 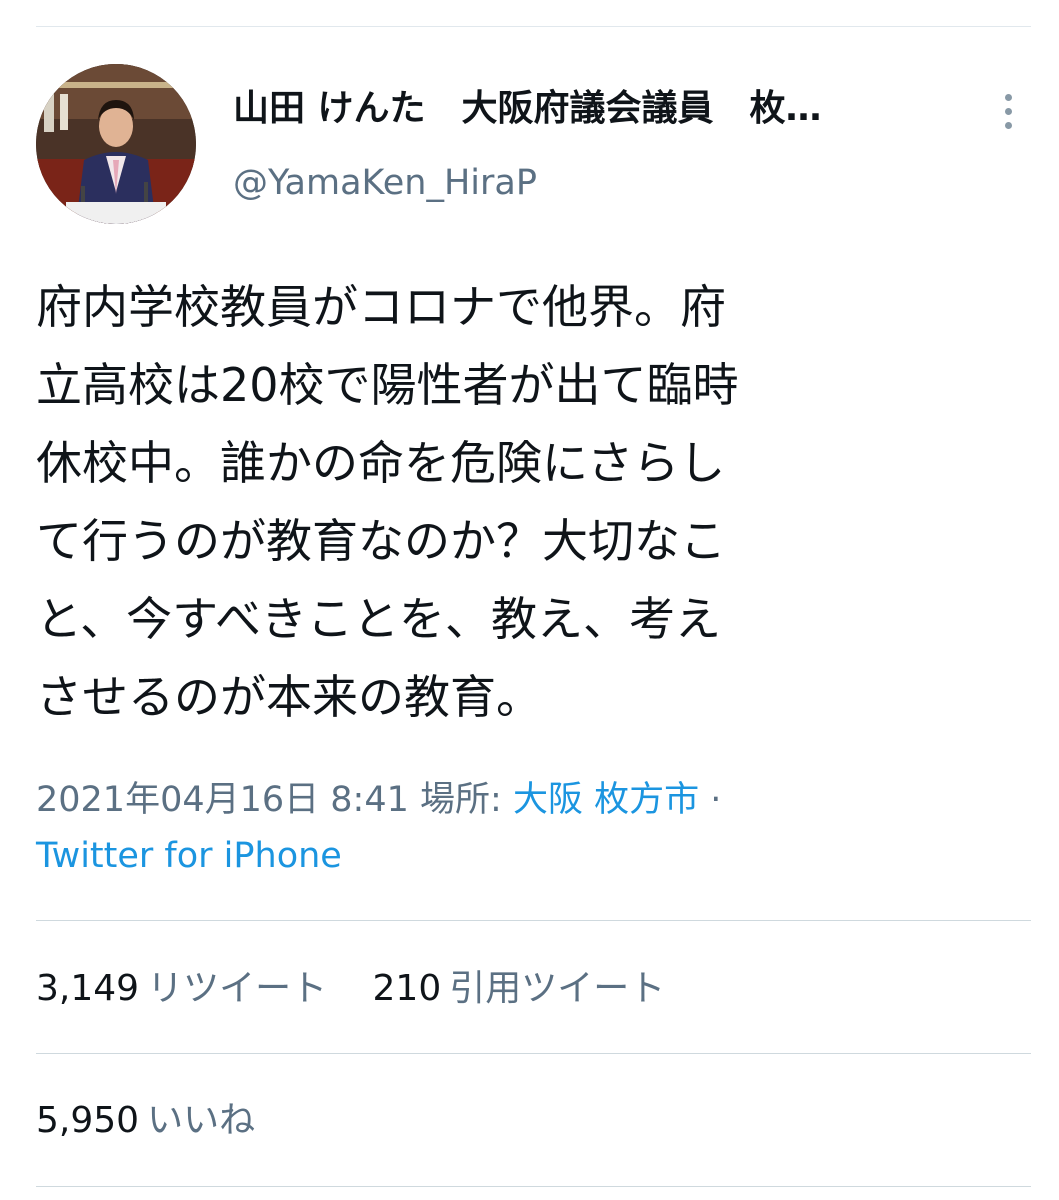 I want to click on likes-label: いいね, so click(x=201, y=1120).